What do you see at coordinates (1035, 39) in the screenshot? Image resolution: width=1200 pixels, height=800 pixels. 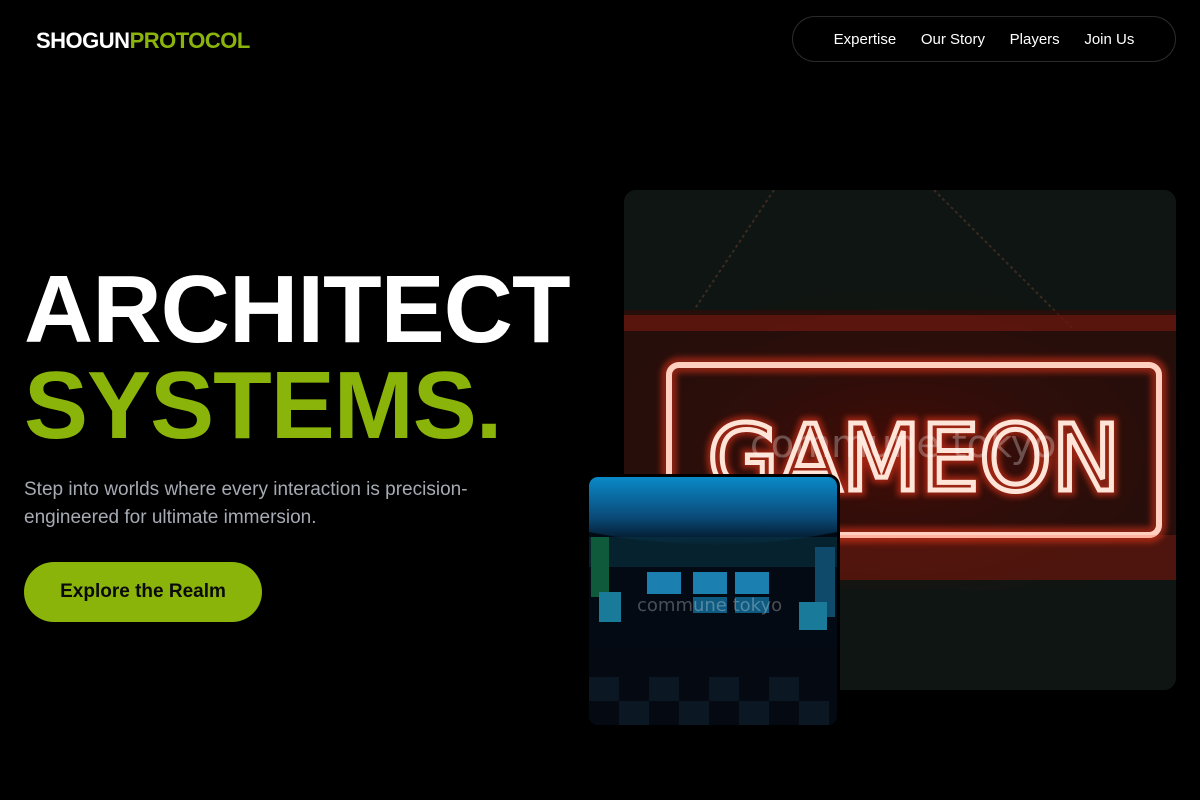 I see `nav-item-players: Players` at bounding box center [1035, 39].